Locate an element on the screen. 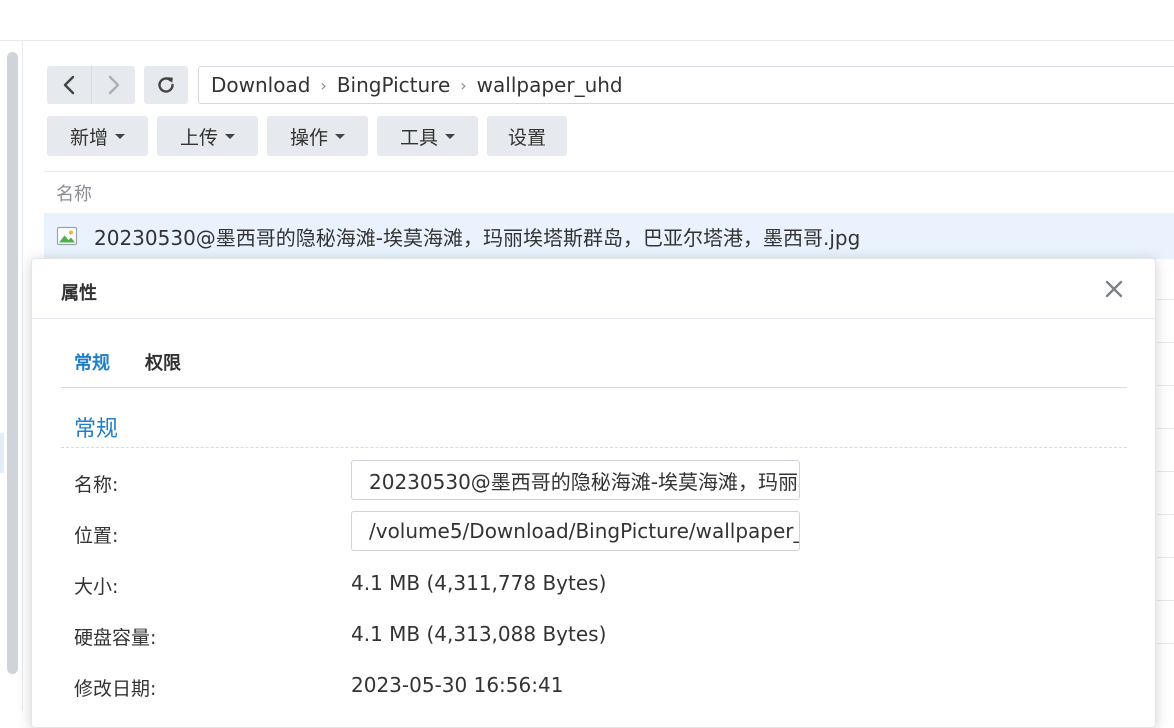  create-button: 新增 is located at coordinates (97, 136).